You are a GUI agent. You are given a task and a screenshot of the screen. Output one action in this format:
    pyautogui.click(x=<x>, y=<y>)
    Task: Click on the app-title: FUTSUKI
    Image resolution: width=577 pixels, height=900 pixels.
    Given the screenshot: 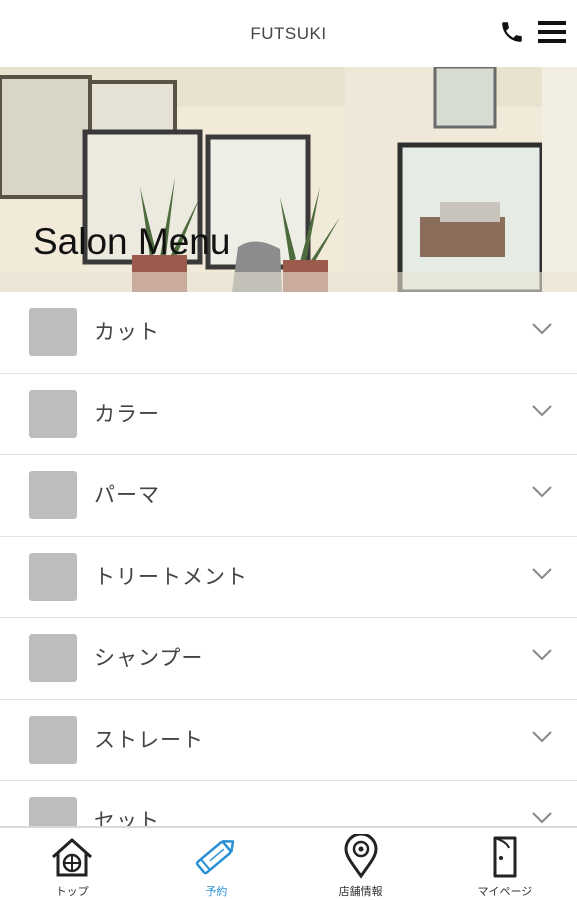 What is the action you would take?
    pyautogui.click(x=288, y=33)
    